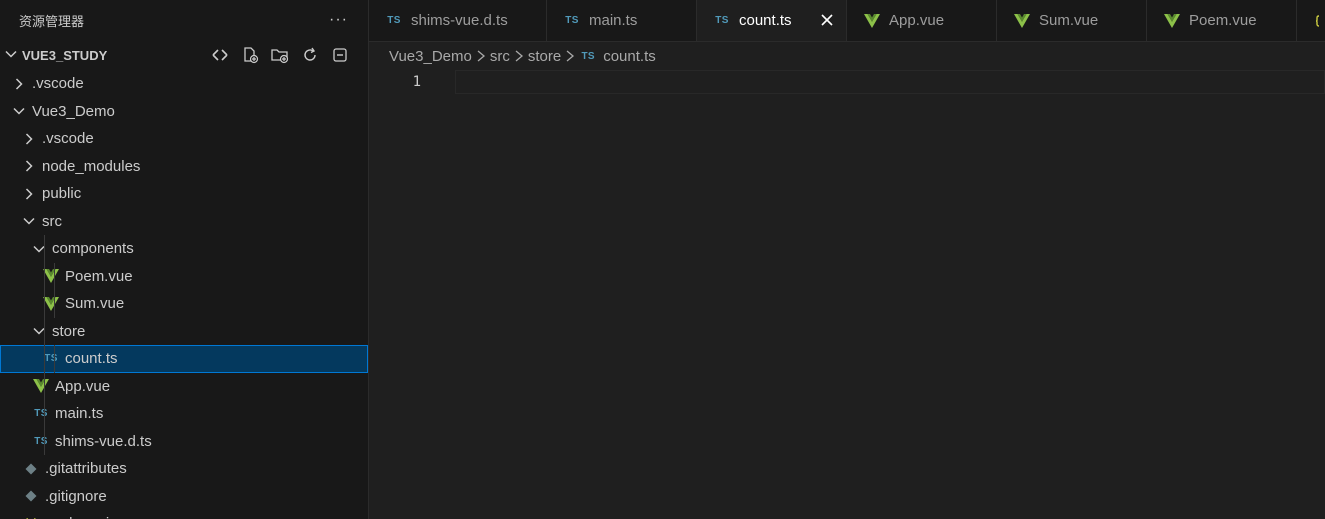 This screenshot has width=1325, height=519. I want to click on code-line: 1, so click(847, 82).